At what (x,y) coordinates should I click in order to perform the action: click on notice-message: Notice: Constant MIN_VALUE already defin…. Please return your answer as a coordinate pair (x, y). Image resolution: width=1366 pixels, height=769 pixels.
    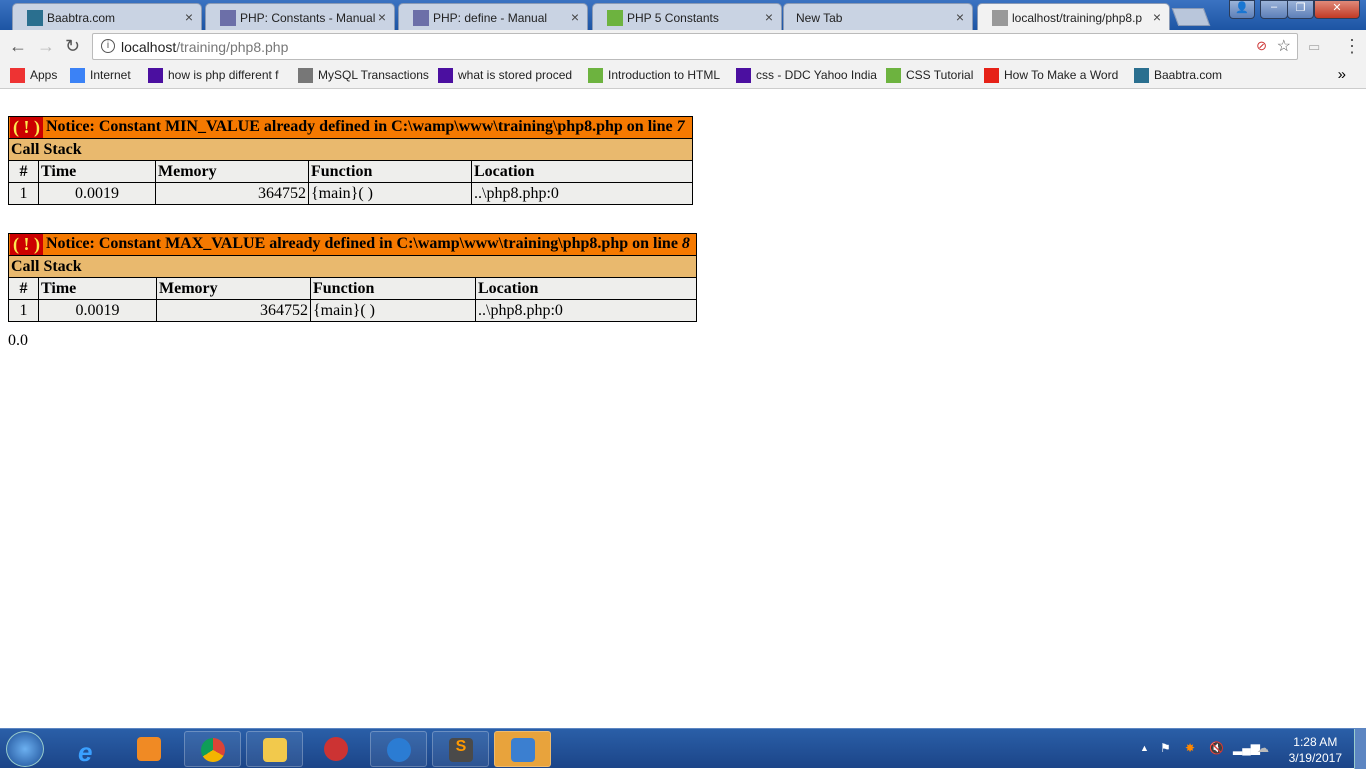
    Looking at the image, I should click on (361, 127).